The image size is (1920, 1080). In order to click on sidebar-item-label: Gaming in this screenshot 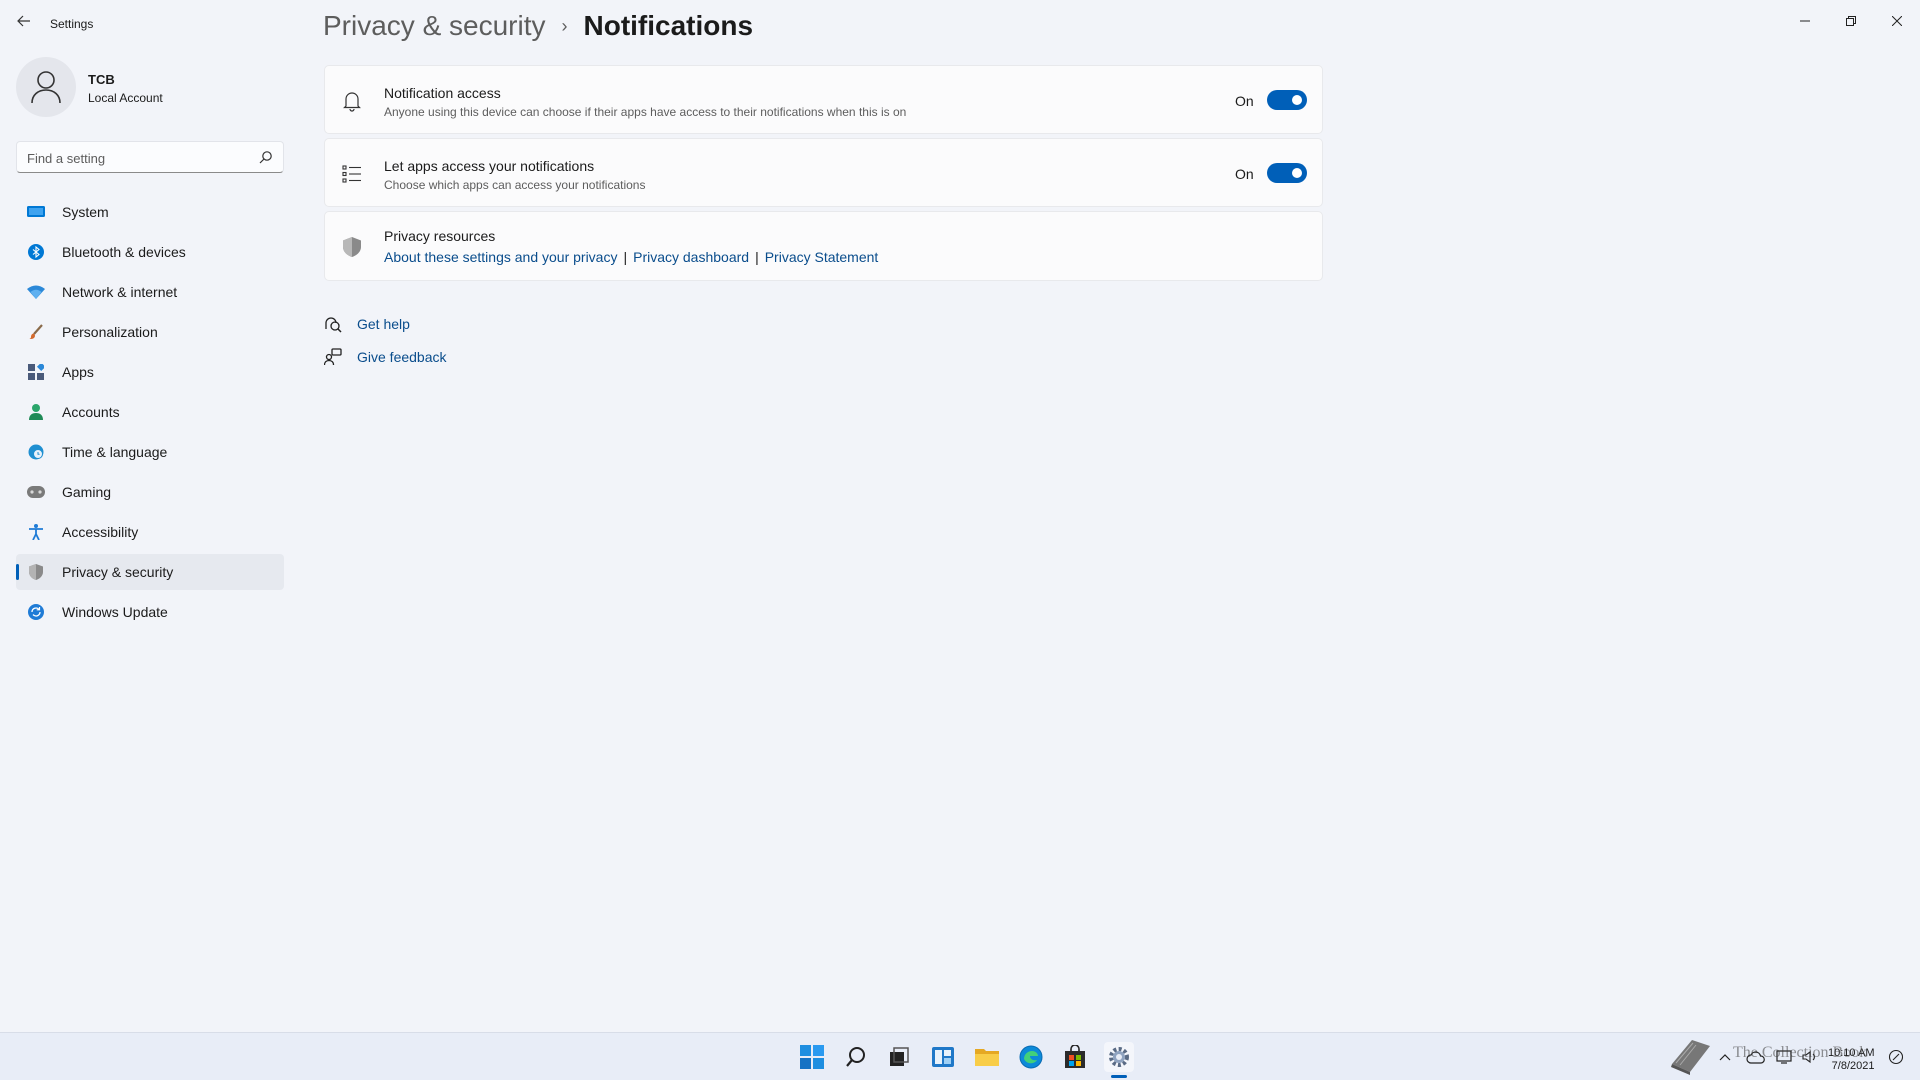, I will do `click(87, 492)`.